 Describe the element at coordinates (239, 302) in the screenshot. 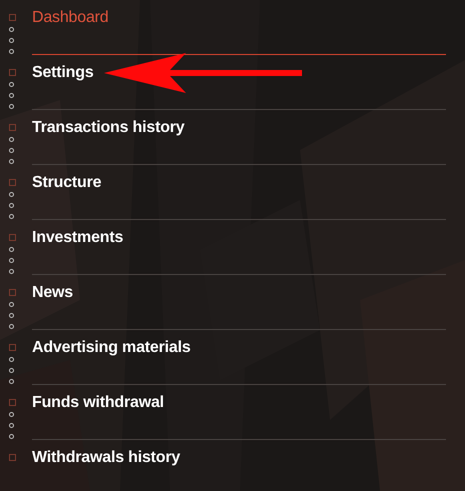

I see `menu-item: News` at that location.